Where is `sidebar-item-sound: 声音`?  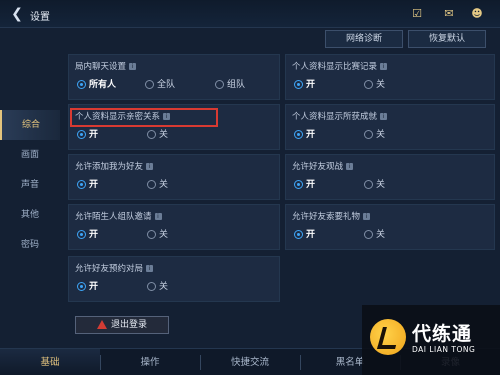 sidebar-item-sound: 声音 is located at coordinates (30, 185).